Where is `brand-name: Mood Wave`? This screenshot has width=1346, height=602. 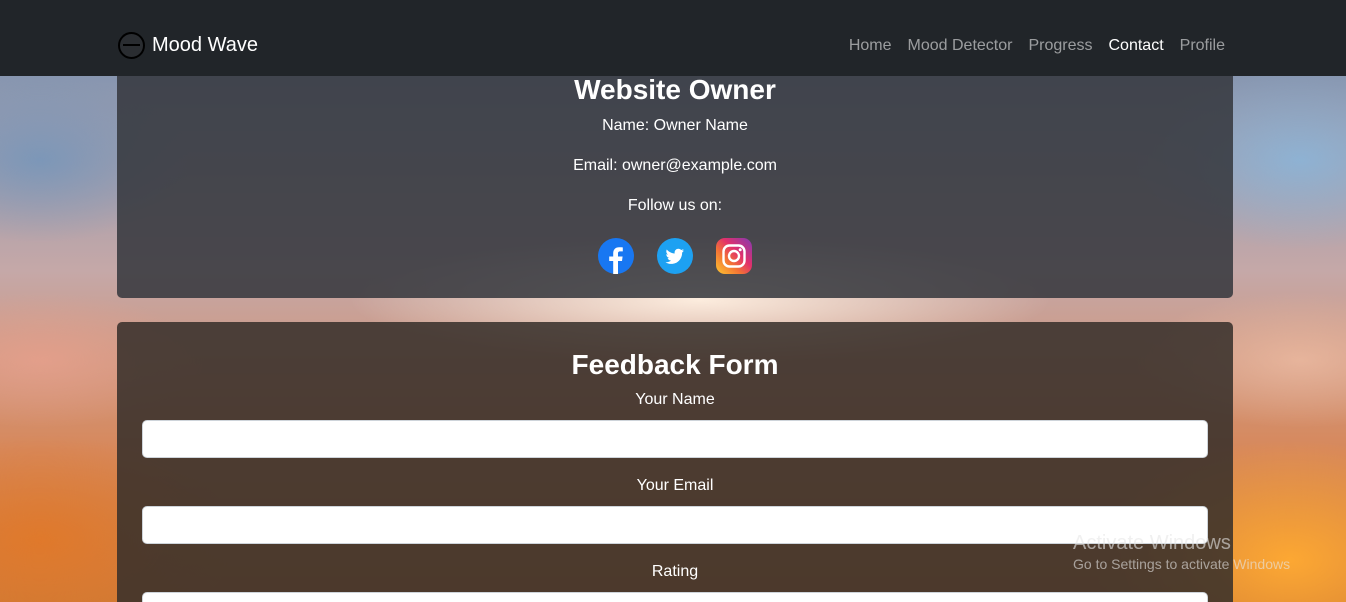
brand-name: Mood Wave is located at coordinates (205, 44).